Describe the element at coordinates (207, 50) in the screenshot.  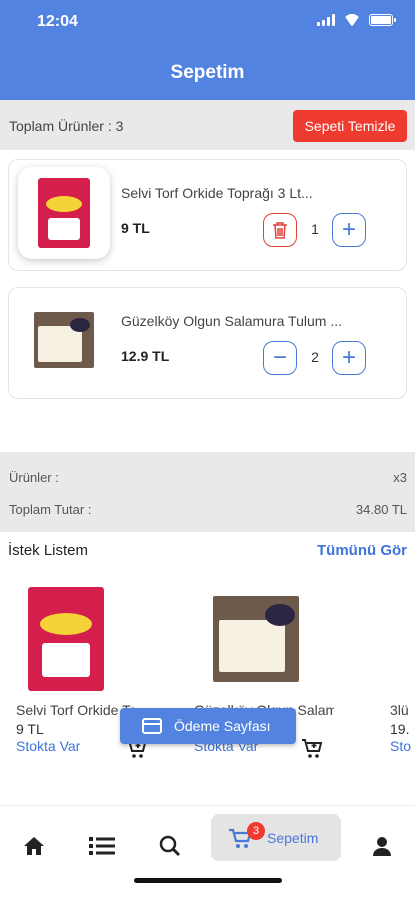
I see `app-header: 12:04 Sepetim` at that location.